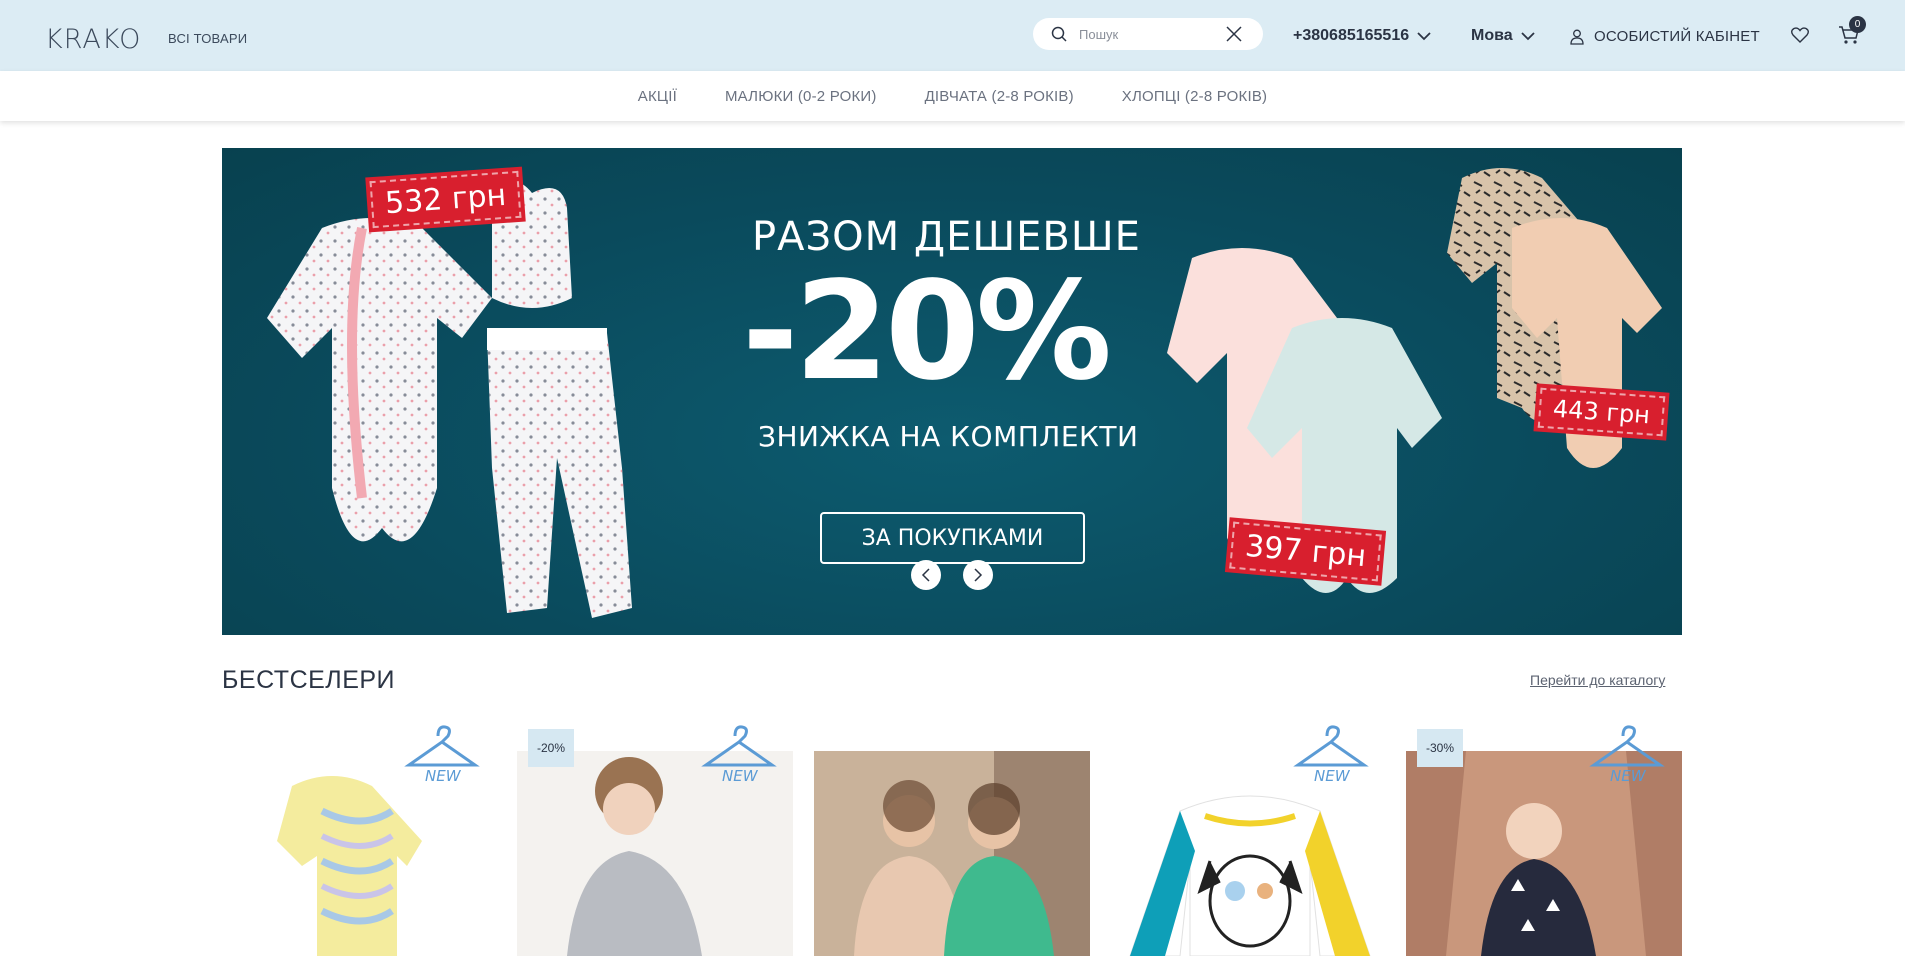 This screenshot has height=956, width=1905. Describe the element at coordinates (1597, 680) in the screenshot. I see `catalog-link: Перейти до каталогу` at that location.